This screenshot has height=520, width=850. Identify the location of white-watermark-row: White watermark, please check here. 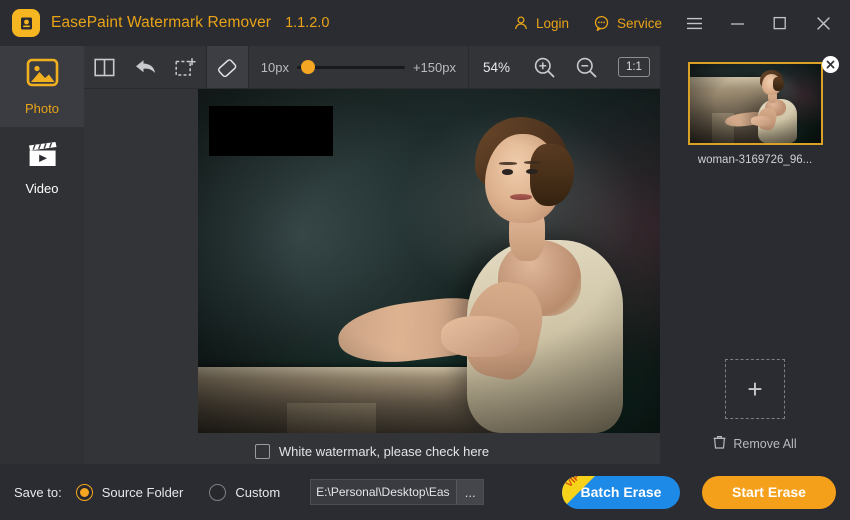
(372, 451).